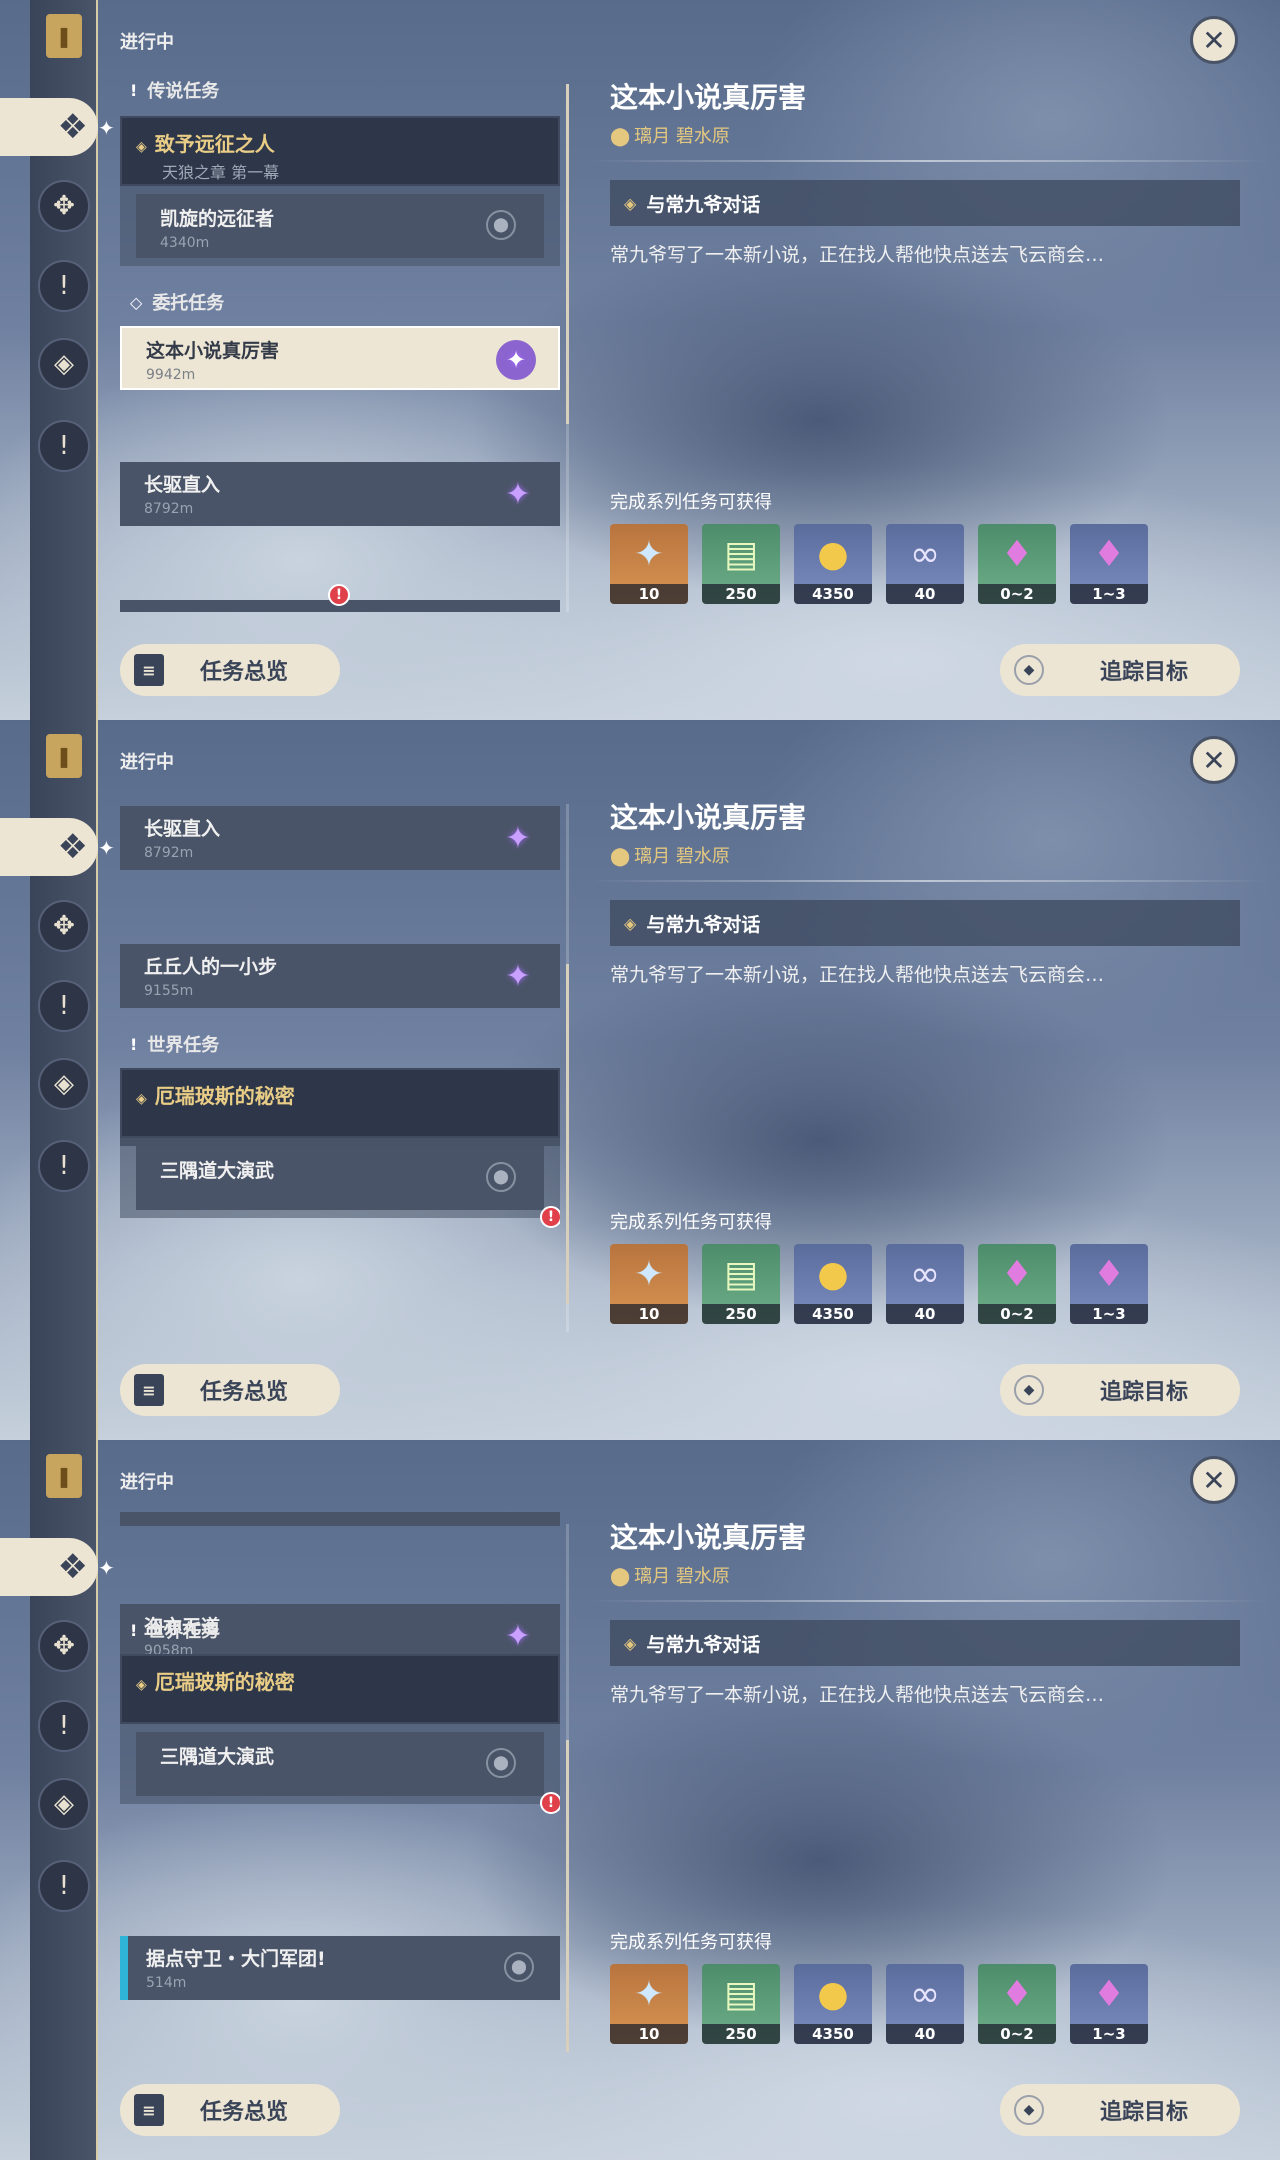 Image resolution: width=1280 pixels, height=2160 pixels. I want to click on commission-row: 这本小说真厉害 9942m ✦, so click(340, 358).